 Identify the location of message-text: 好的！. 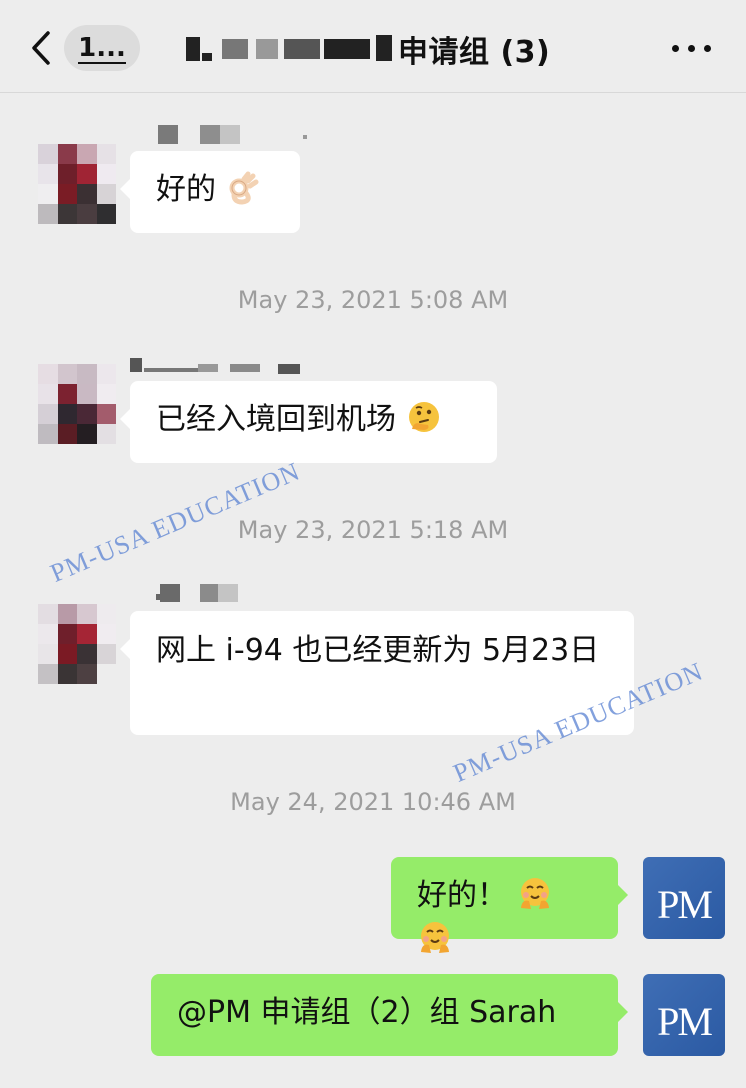
(462, 895).